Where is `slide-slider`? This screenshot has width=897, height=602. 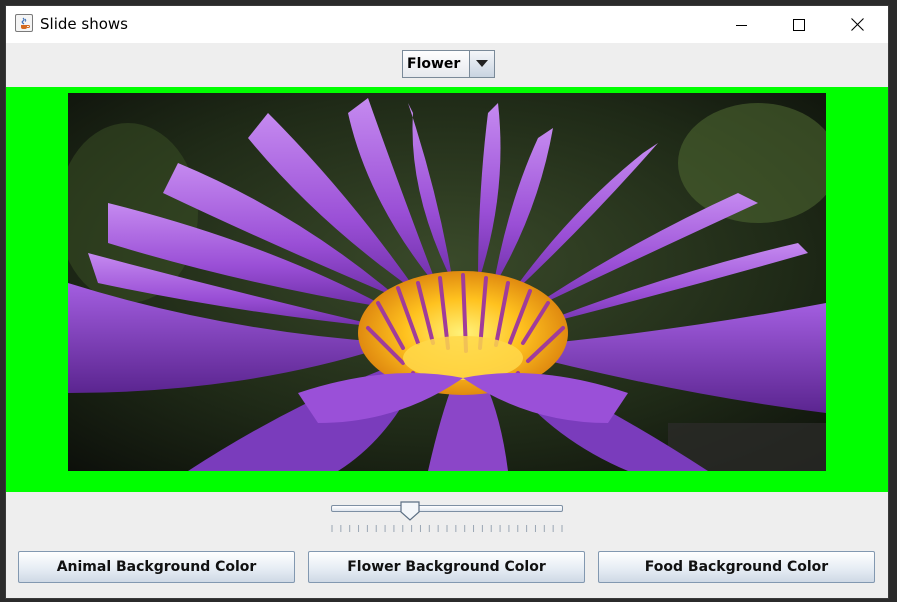 slide-slider is located at coordinates (448, 519).